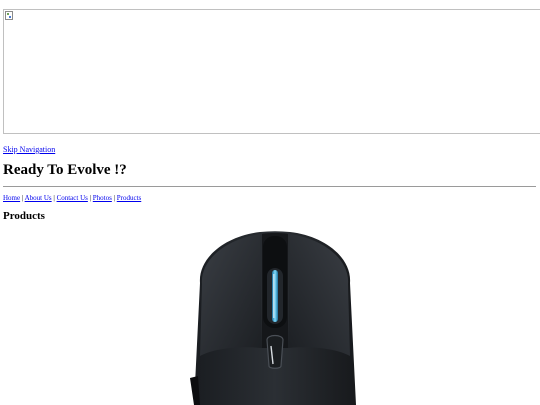 The image size is (540, 405). I want to click on page-title: Ready To Evolve !?, so click(65, 170).